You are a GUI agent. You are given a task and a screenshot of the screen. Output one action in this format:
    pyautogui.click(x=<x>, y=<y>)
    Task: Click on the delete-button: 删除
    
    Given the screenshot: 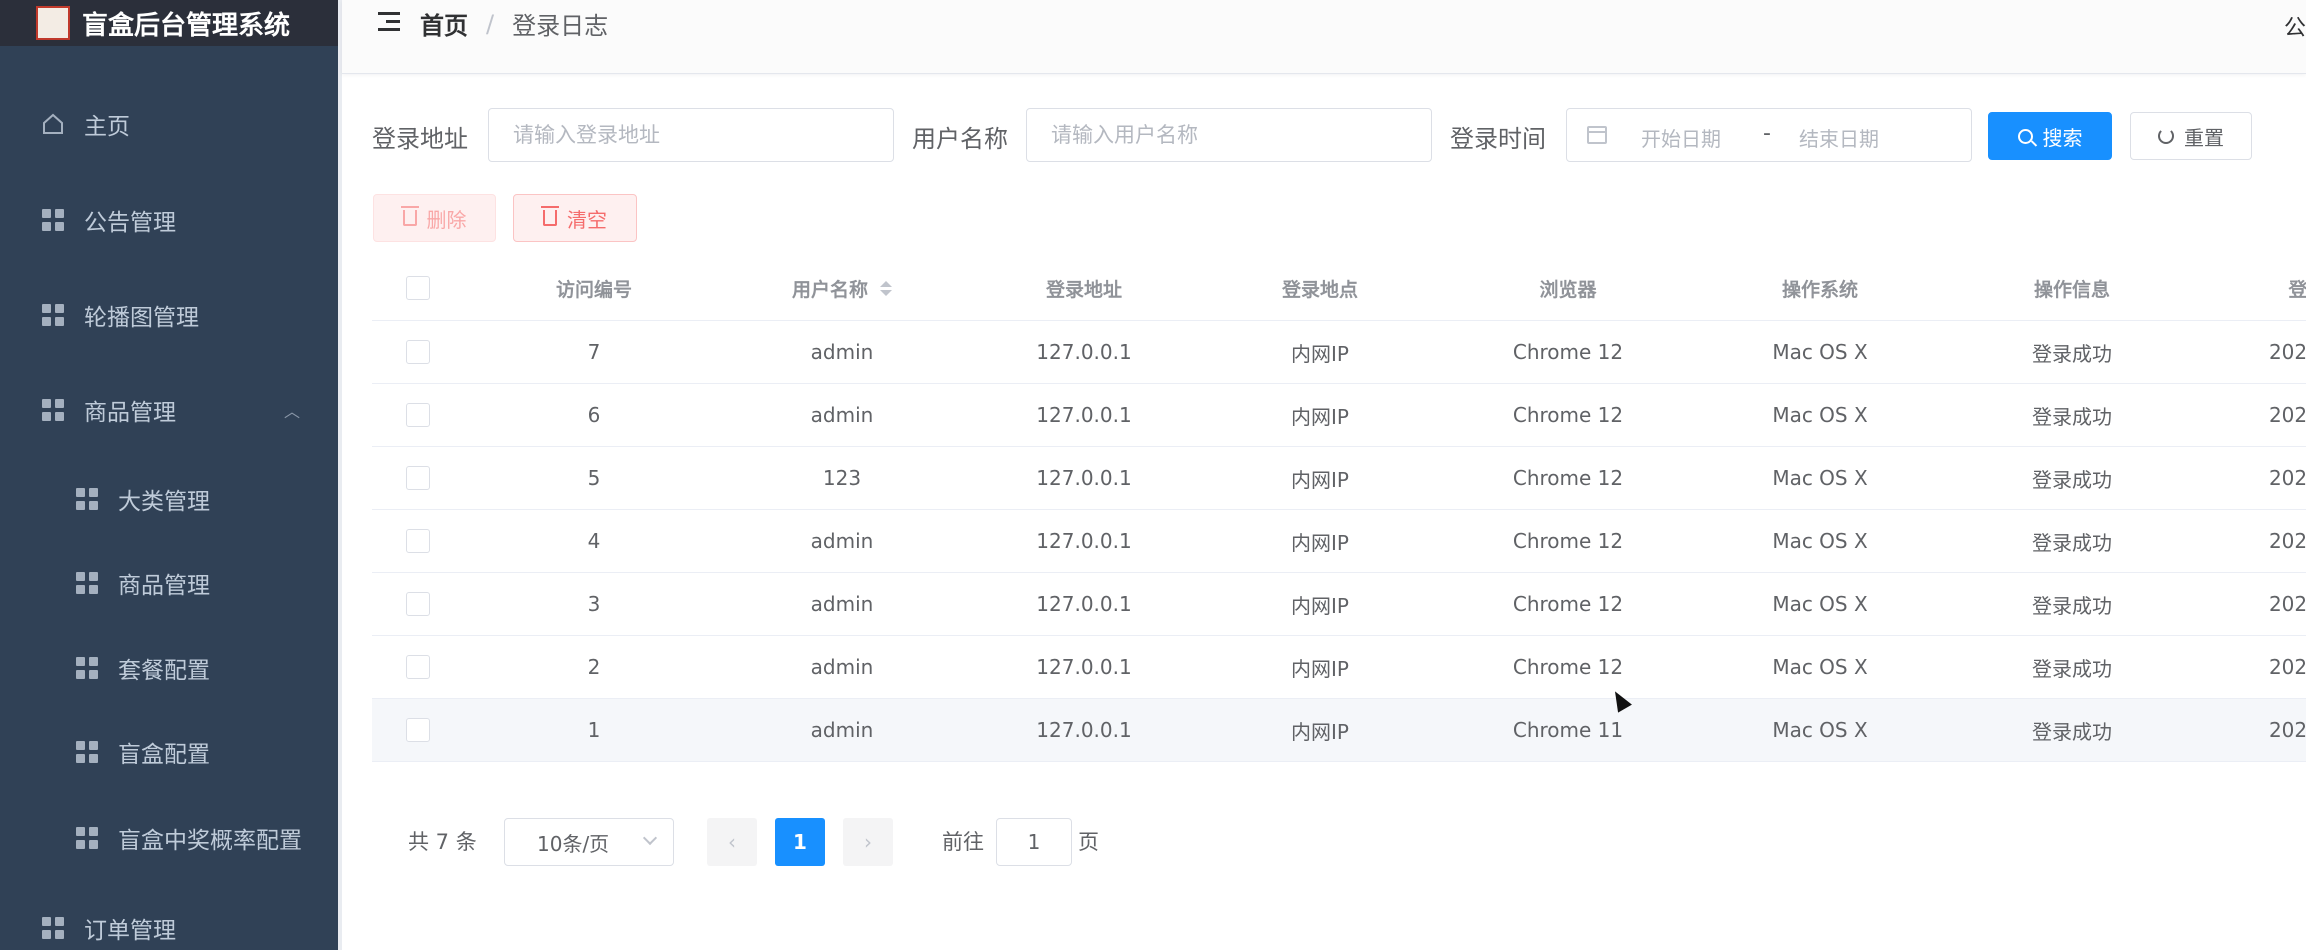 What is the action you would take?
    pyautogui.click(x=434, y=218)
    